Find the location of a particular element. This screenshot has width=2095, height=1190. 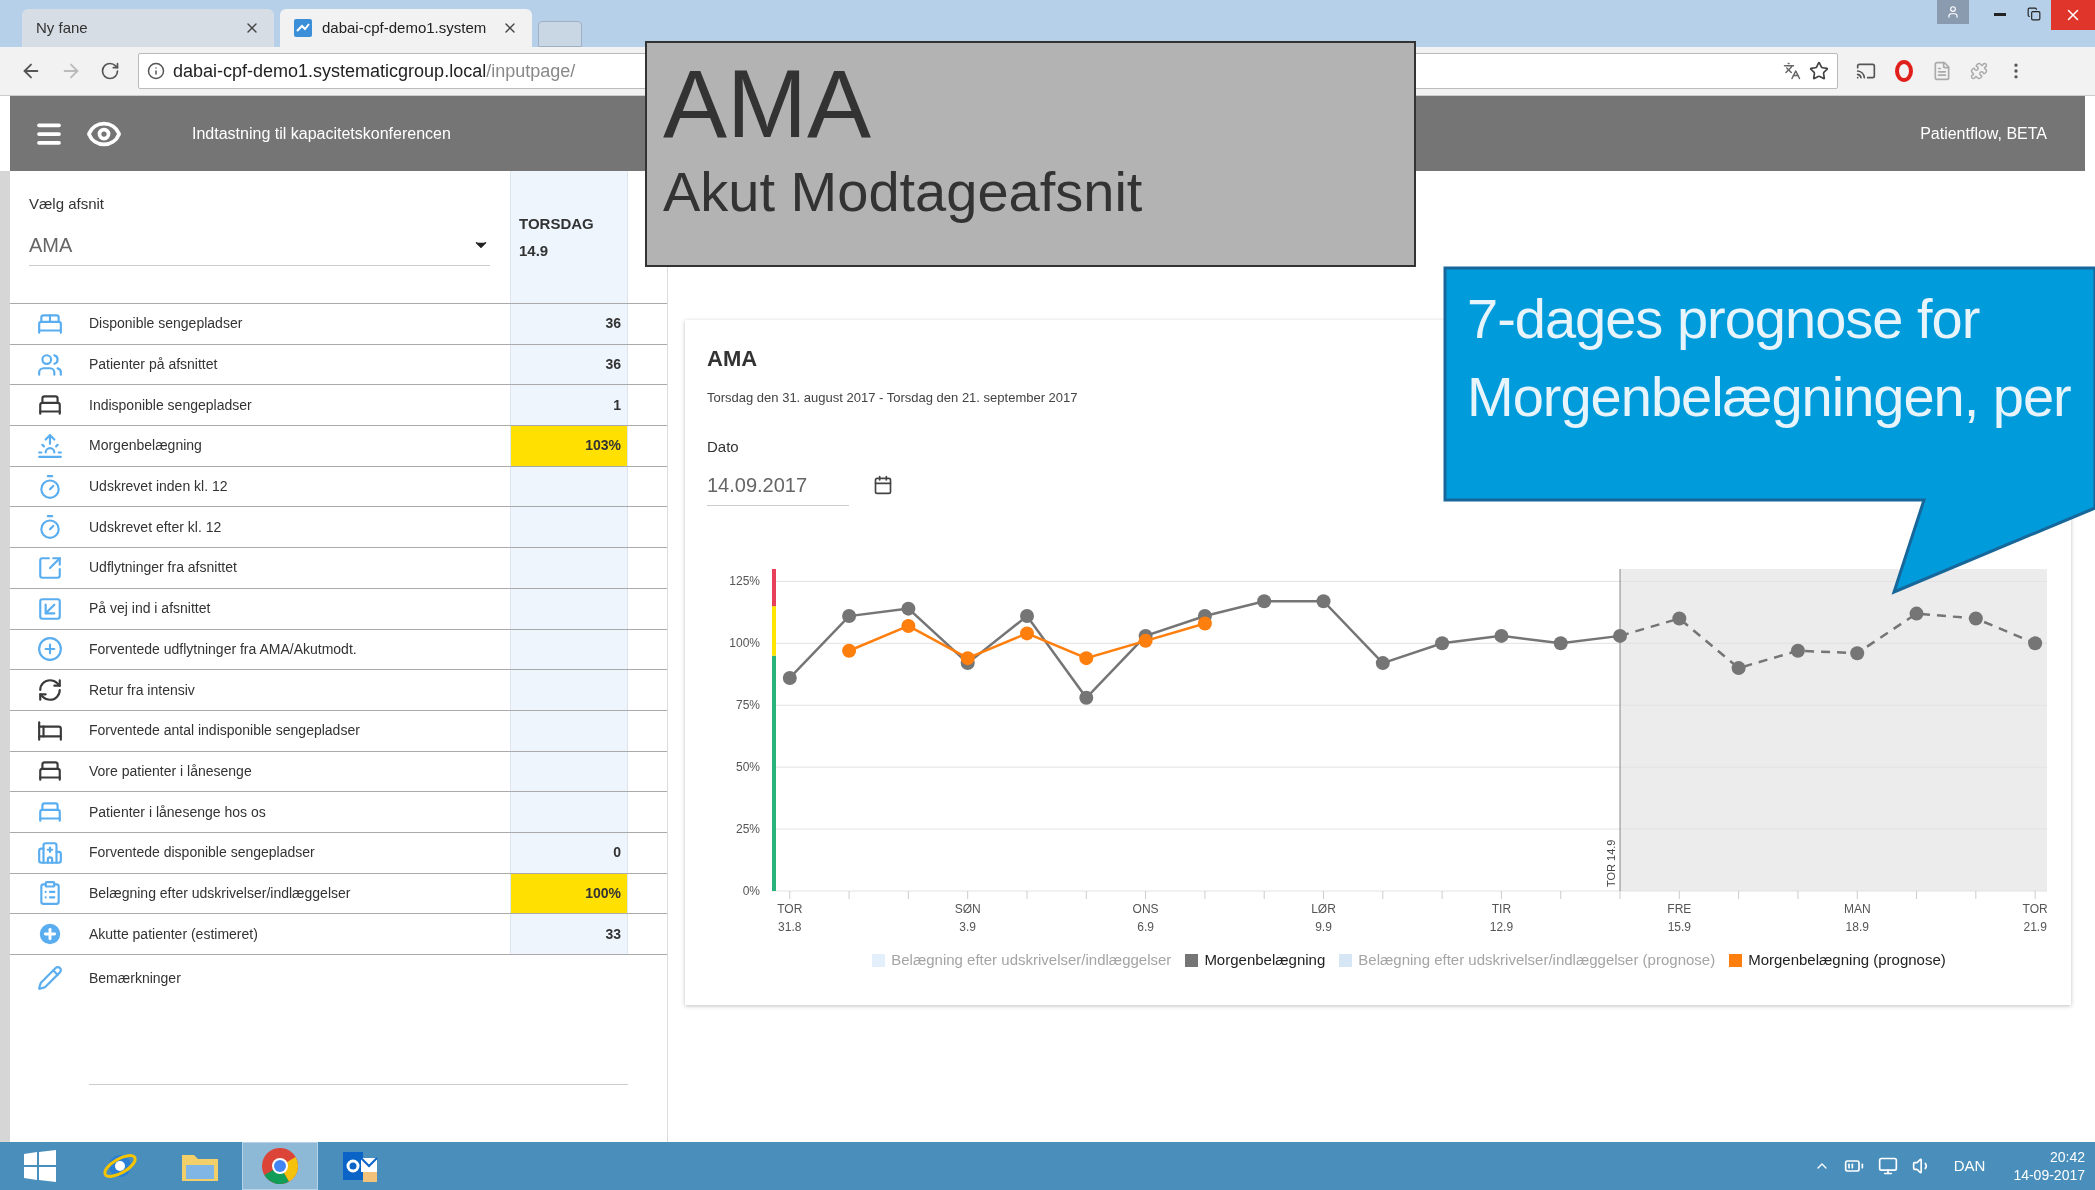

field-label: Vælg afsnit is located at coordinates (67, 204).